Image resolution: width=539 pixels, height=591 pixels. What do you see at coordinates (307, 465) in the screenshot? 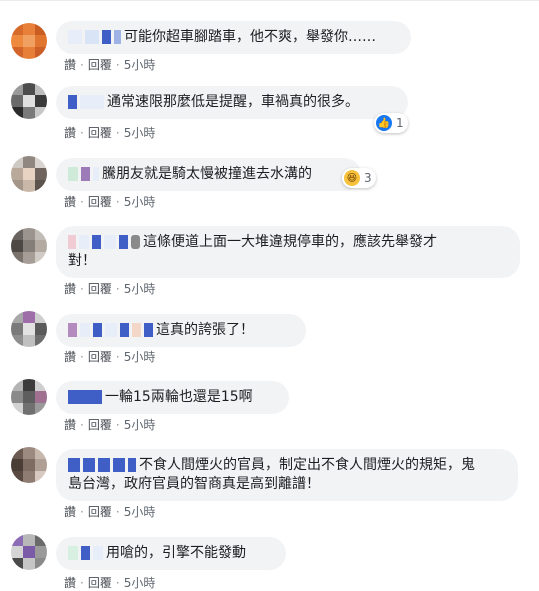
I see `comment-text: 不食人間煙火的官員，制定出不食人間煙火的規矩，鬼` at bounding box center [307, 465].